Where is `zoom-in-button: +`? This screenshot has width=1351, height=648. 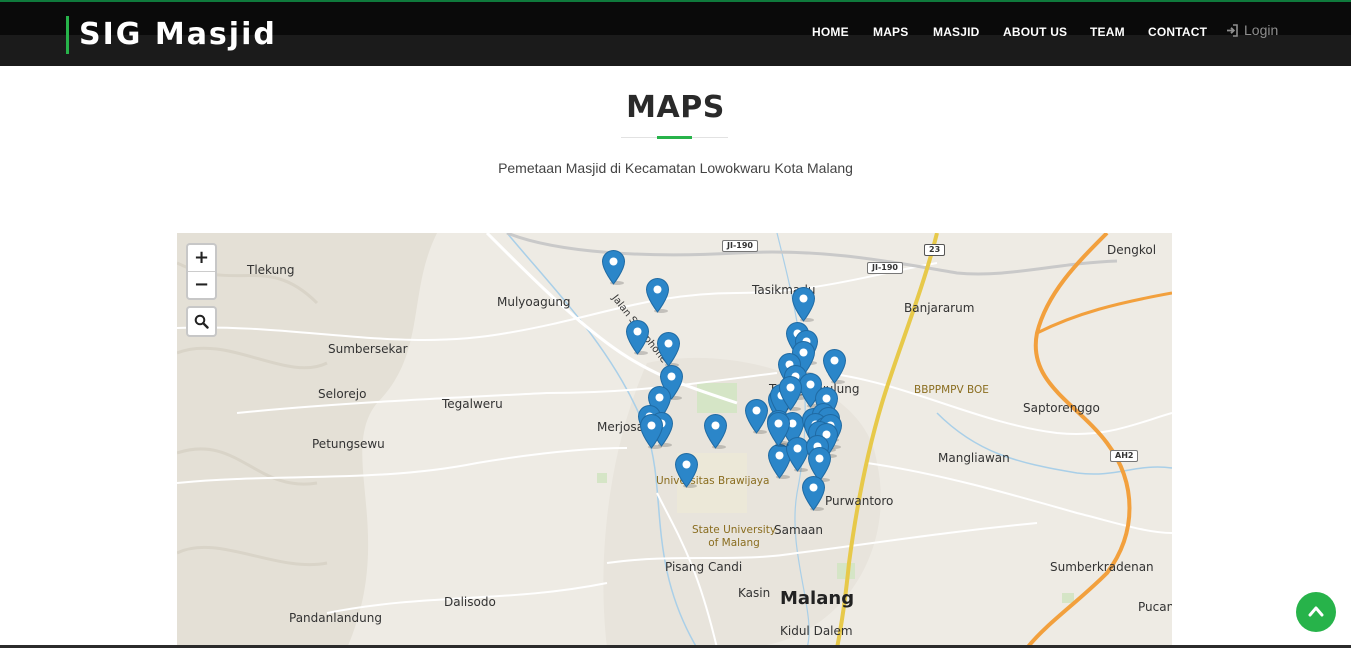 zoom-in-button: + is located at coordinates (201, 258).